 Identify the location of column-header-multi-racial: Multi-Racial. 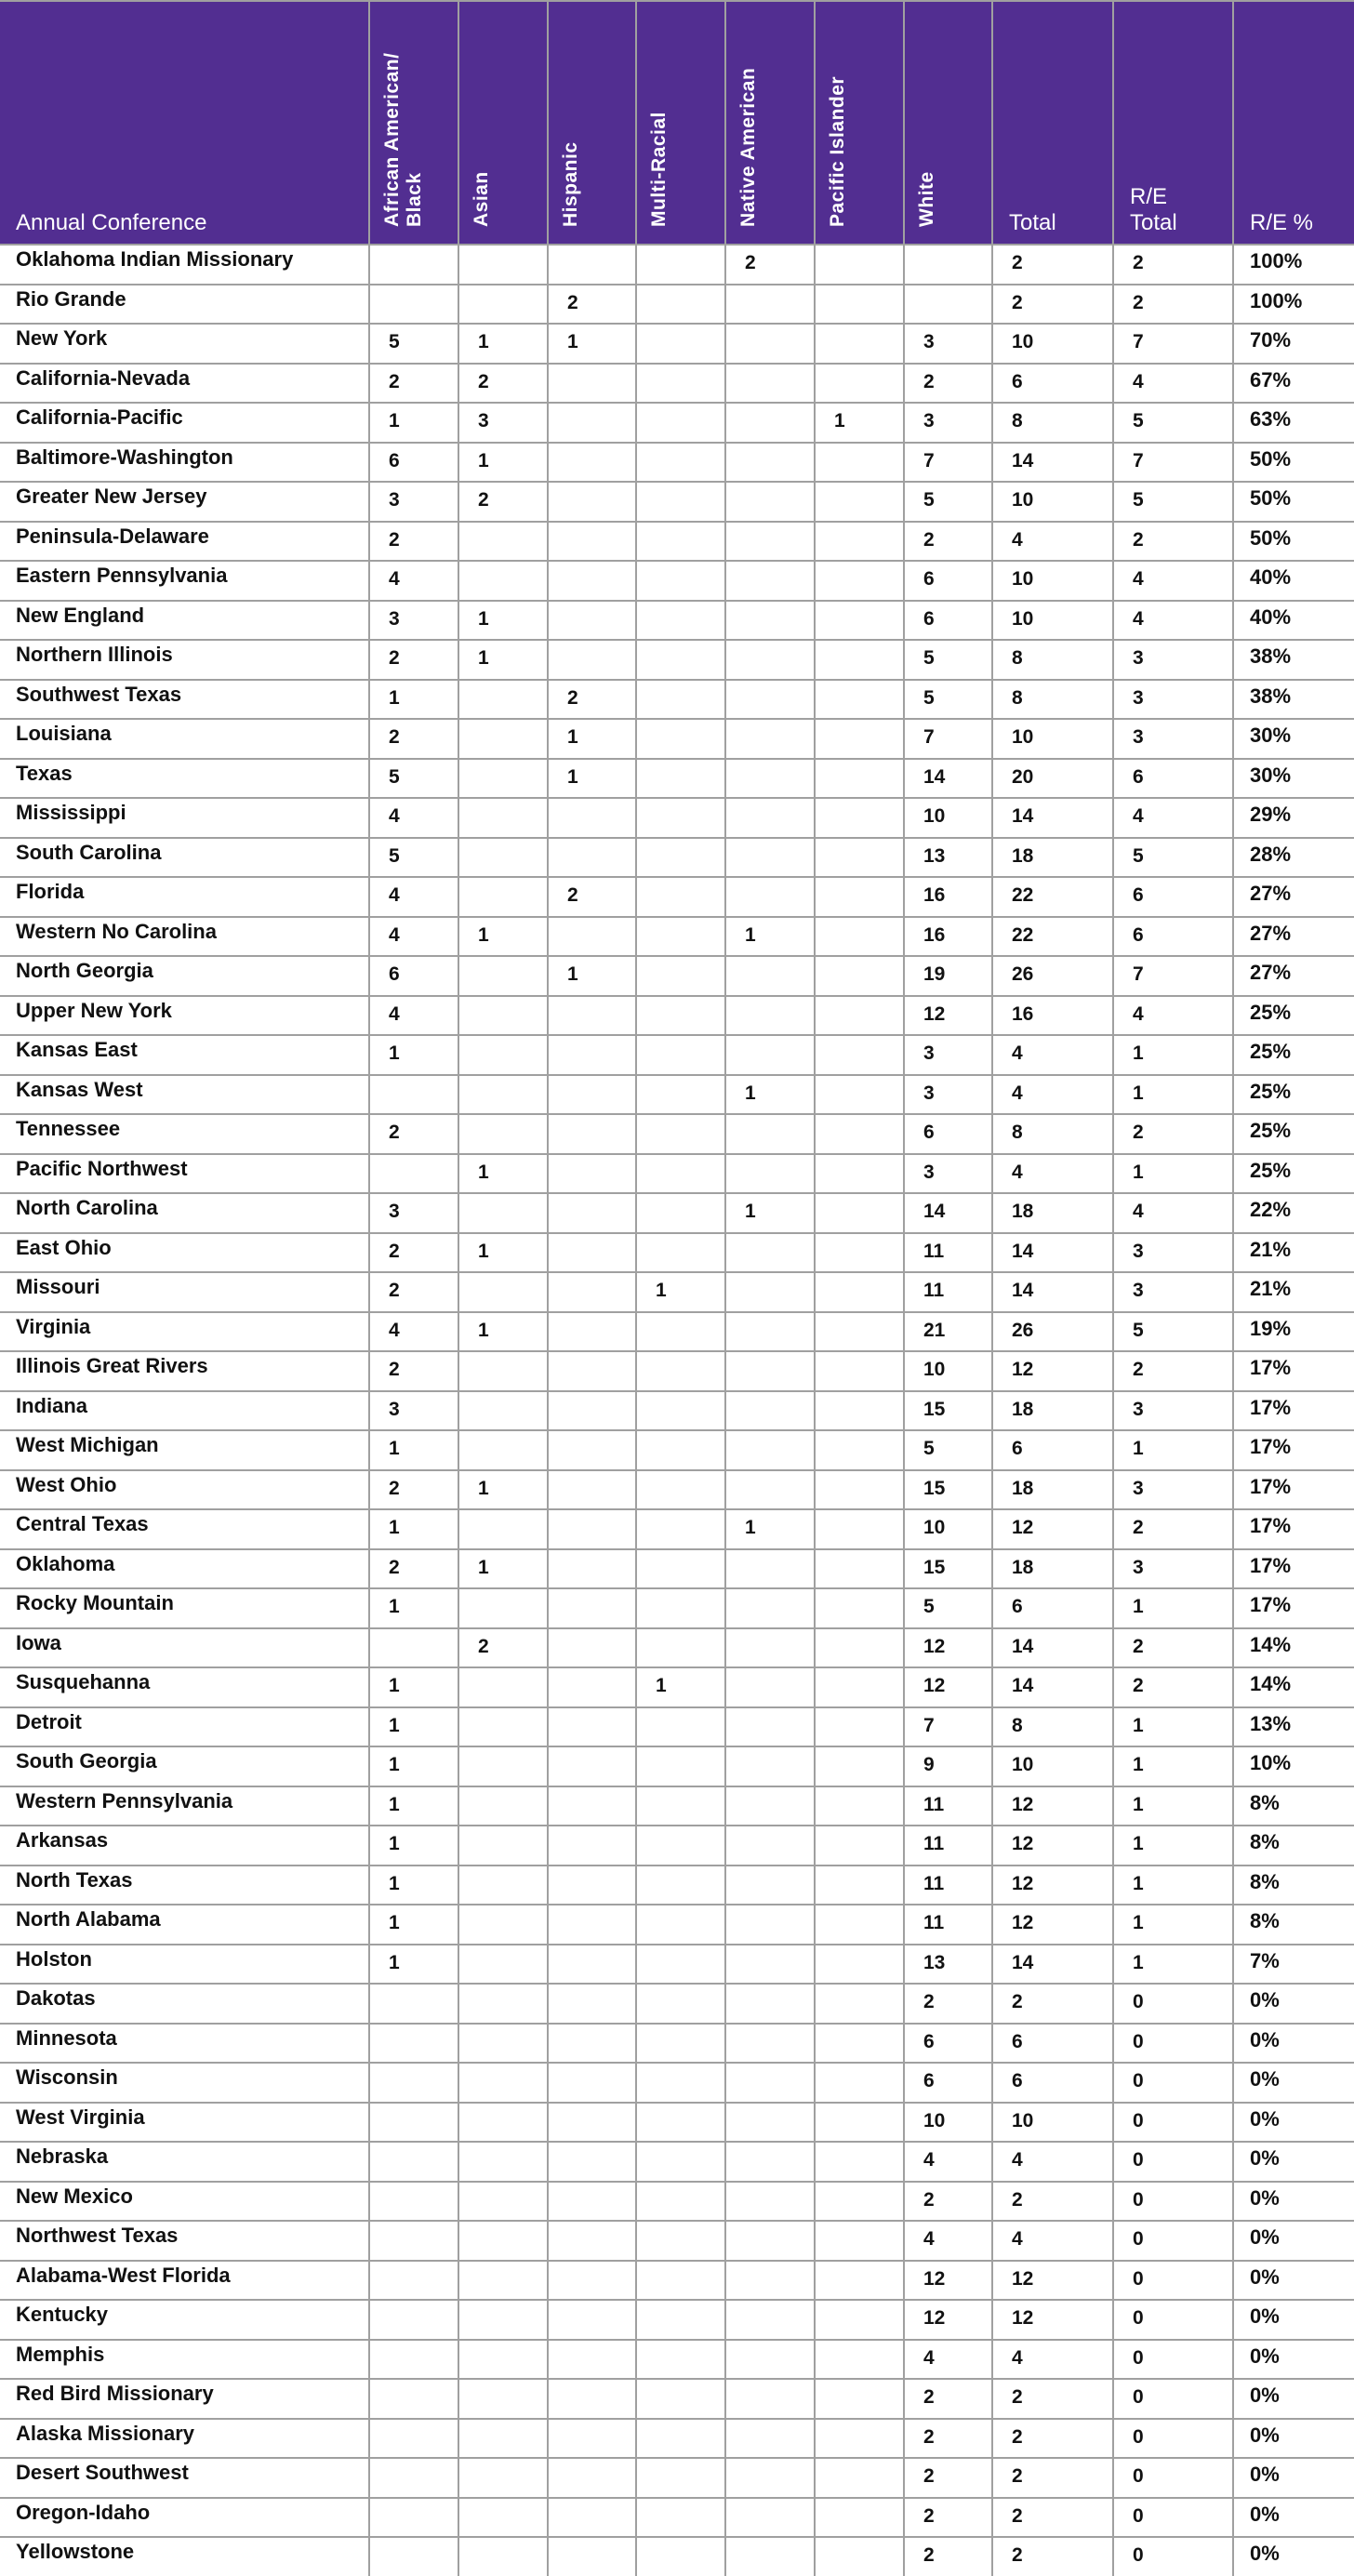
(680, 123).